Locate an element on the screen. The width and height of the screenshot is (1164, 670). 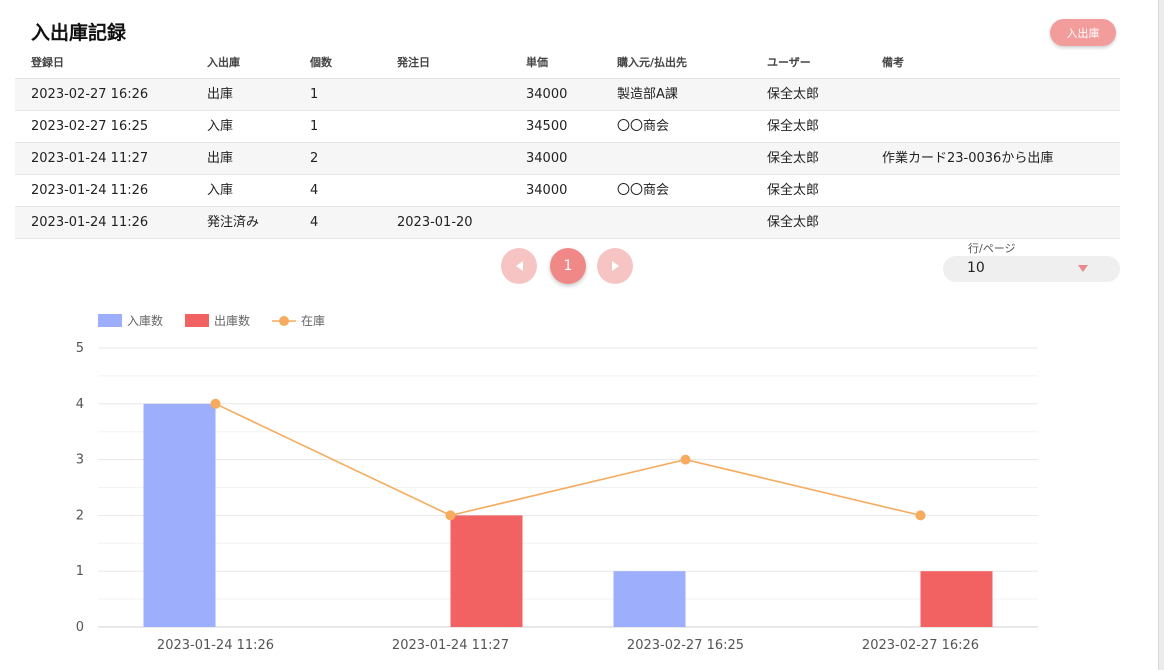
rows-per-page-value: 10 is located at coordinates (976, 268).